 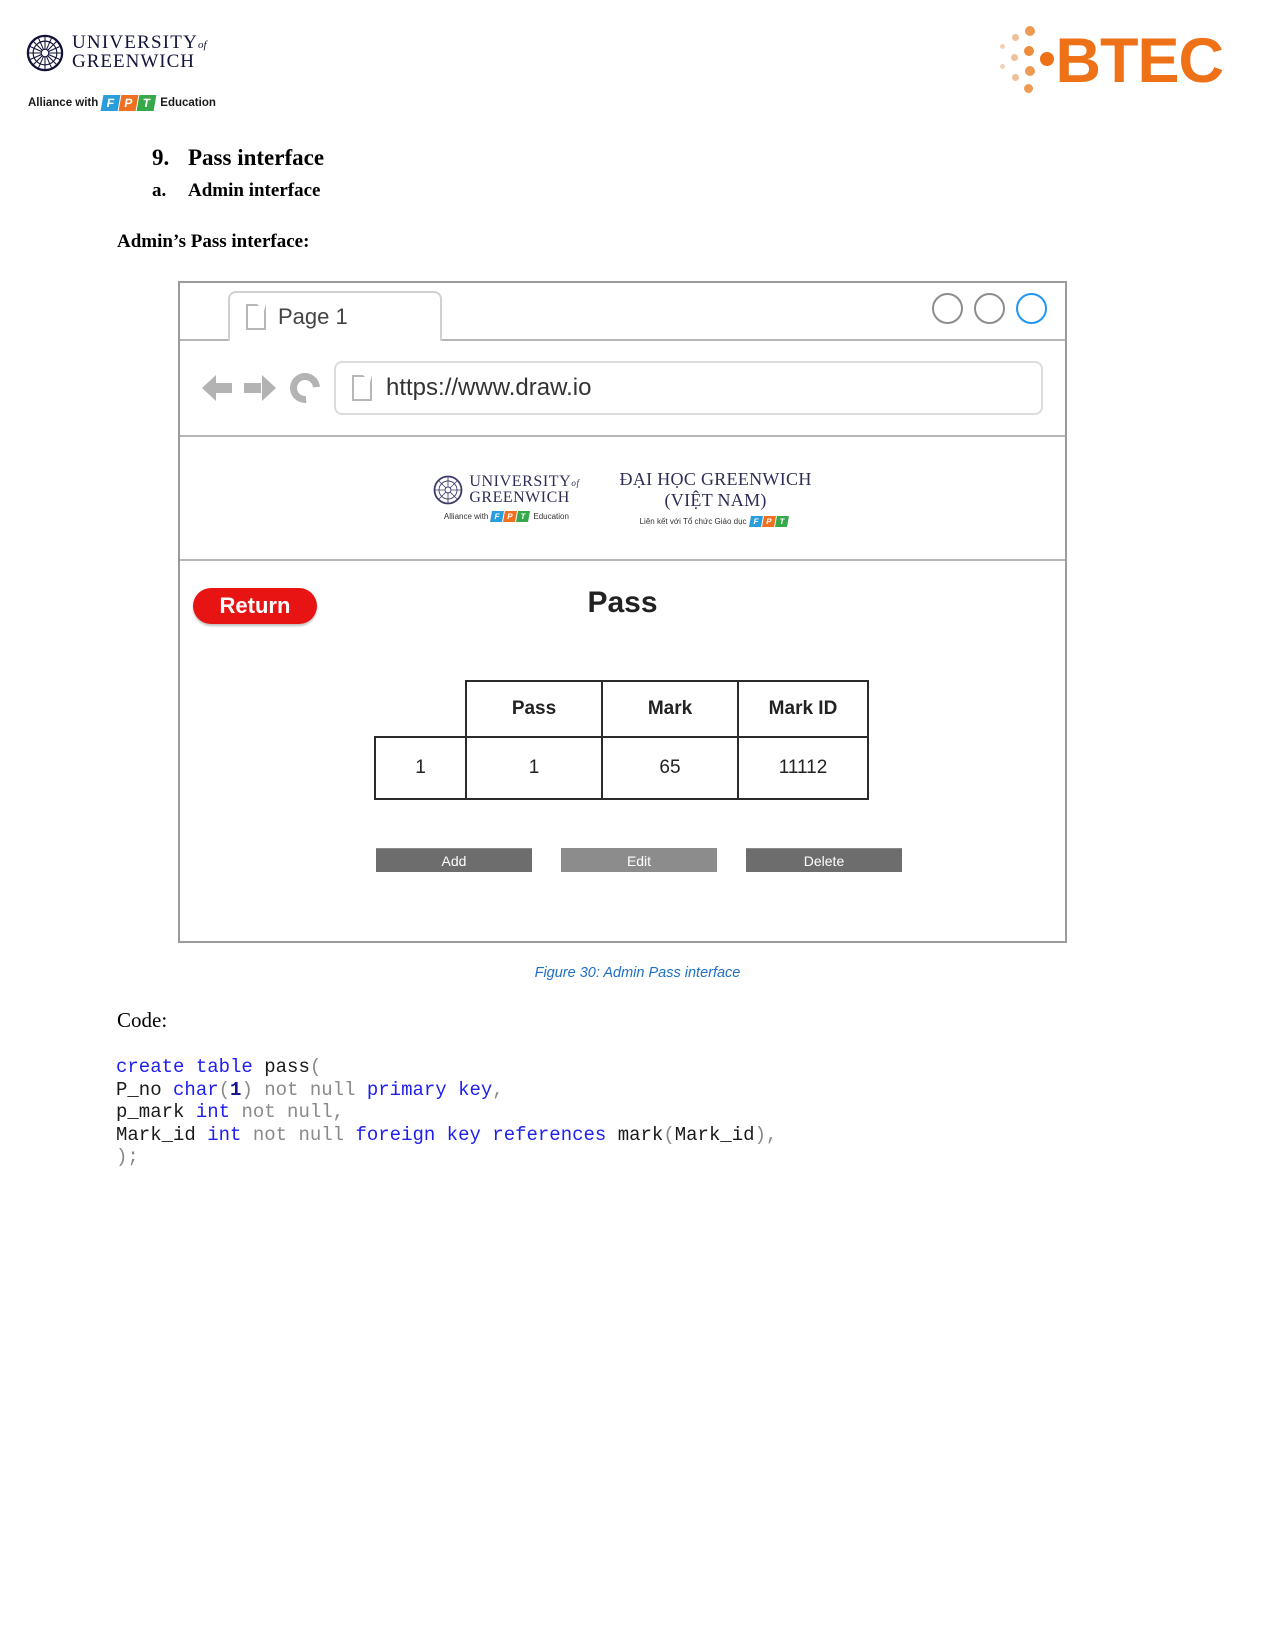 I want to click on browser-tab-page-1: Page 1, so click(x=335, y=316).